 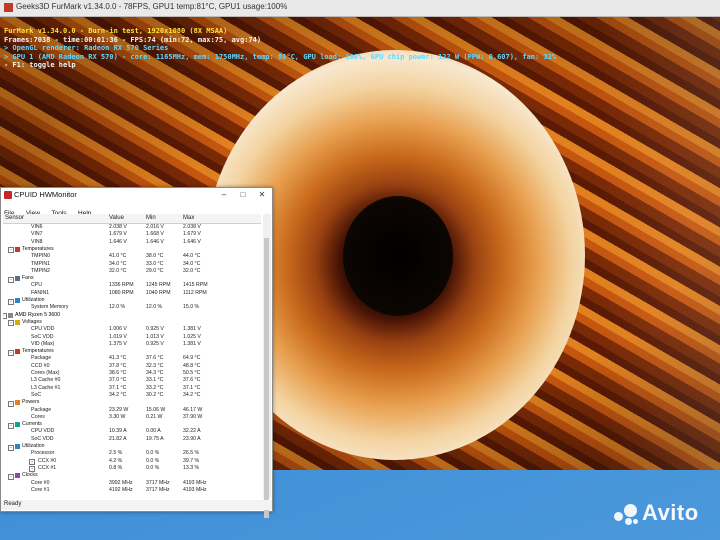 I want to click on hwmonitor-app-icon, so click(x=8, y=195).